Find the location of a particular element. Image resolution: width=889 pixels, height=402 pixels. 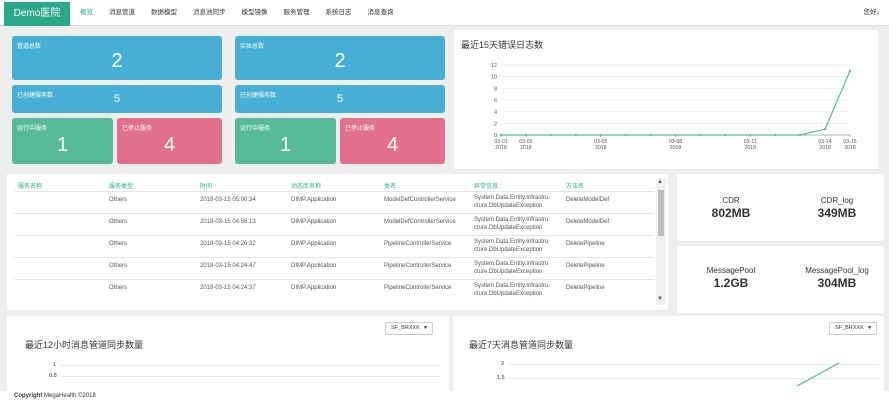

nav-overview: 概览 is located at coordinates (86, 13).